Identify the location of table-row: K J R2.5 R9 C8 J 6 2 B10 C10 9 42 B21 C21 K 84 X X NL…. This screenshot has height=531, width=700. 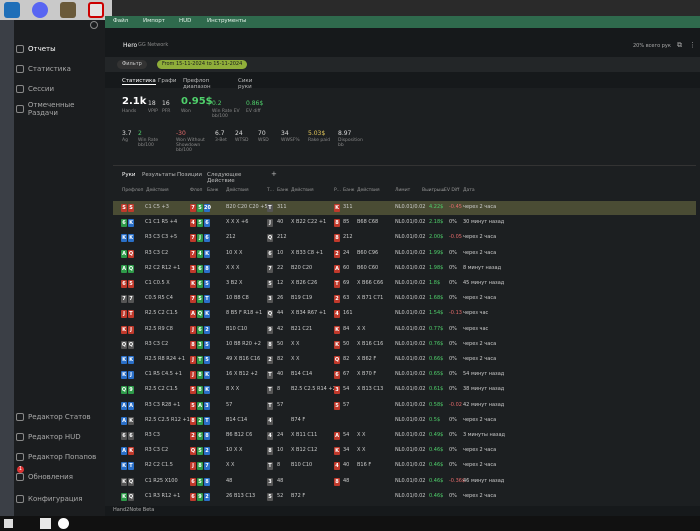
(404, 330).